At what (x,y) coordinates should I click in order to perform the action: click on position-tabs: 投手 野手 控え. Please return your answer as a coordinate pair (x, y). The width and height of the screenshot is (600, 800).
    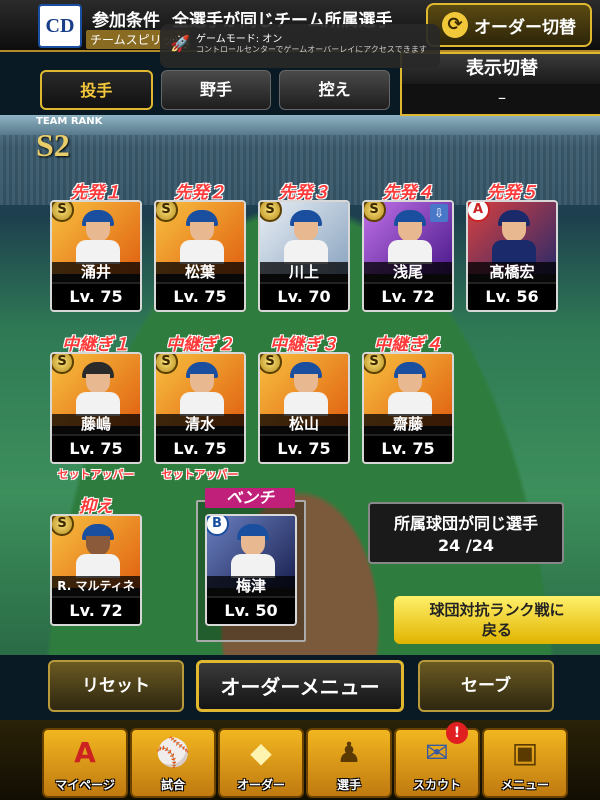
    Looking at the image, I should click on (215, 92).